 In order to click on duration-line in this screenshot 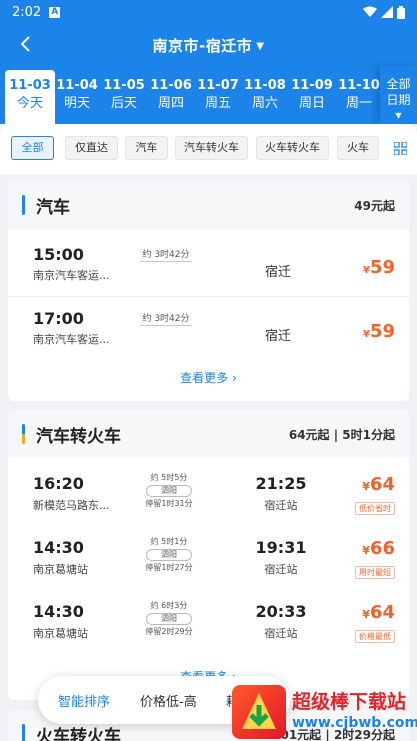, I will do `click(166, 325)`.